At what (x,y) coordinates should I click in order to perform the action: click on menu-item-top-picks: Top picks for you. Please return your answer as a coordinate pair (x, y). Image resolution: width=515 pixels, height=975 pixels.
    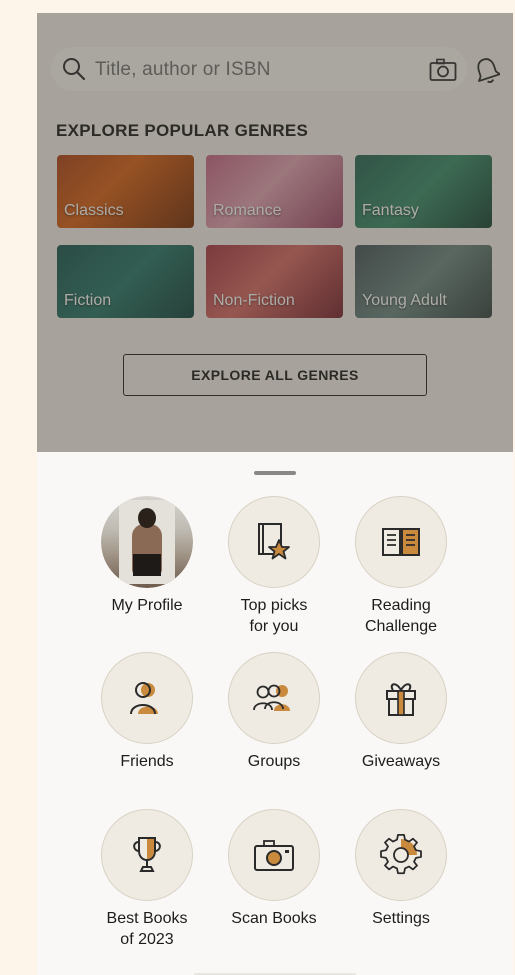
    Looking at the image, I should click on (274, 566).